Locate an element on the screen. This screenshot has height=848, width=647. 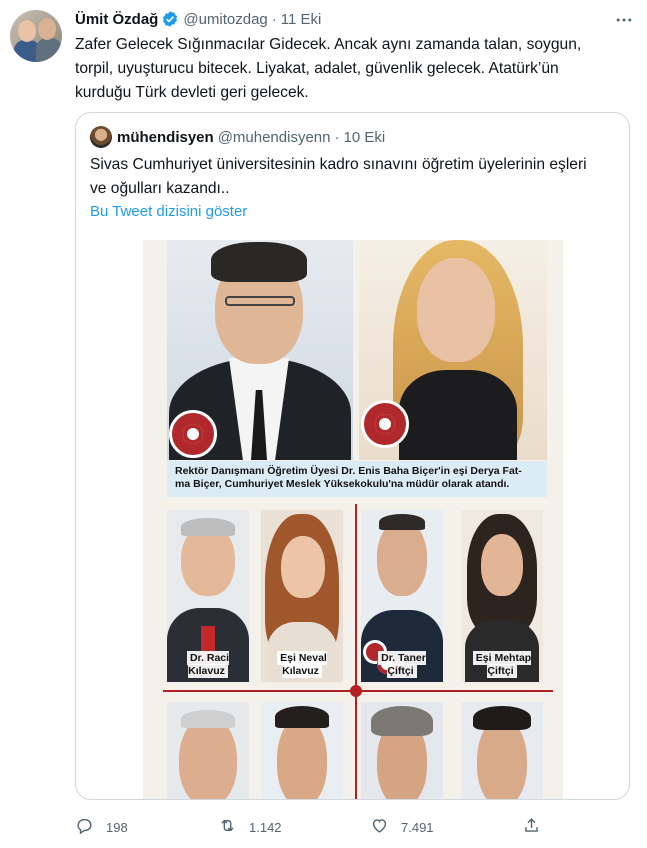
quoted-tweet-header: mühendisyen @muhendisyenn · 10 Eki is located at coordinates (237, 137).